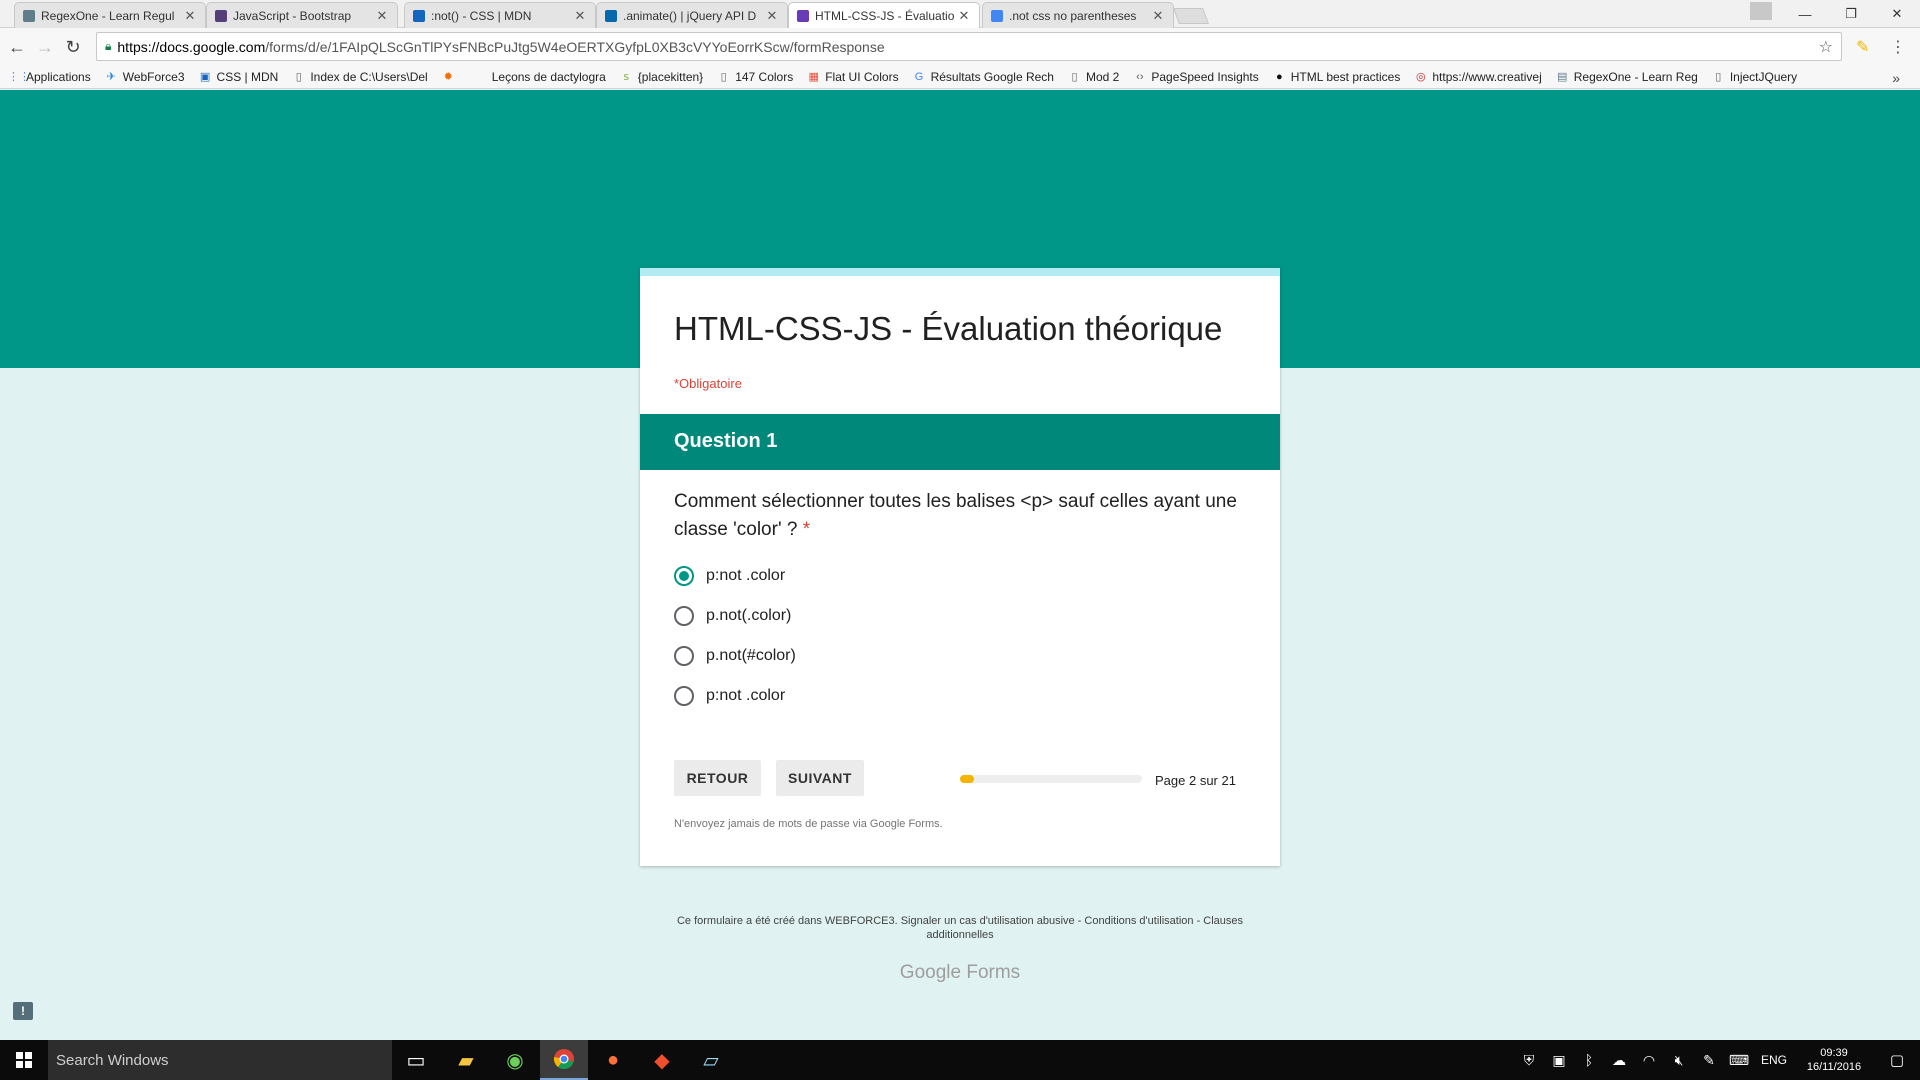 The image size is (1920, 1080). Describe the element at coordinates (1205, 77) in the screenshot. I see `bookmark-label: PageSpeed Insights` at that location.